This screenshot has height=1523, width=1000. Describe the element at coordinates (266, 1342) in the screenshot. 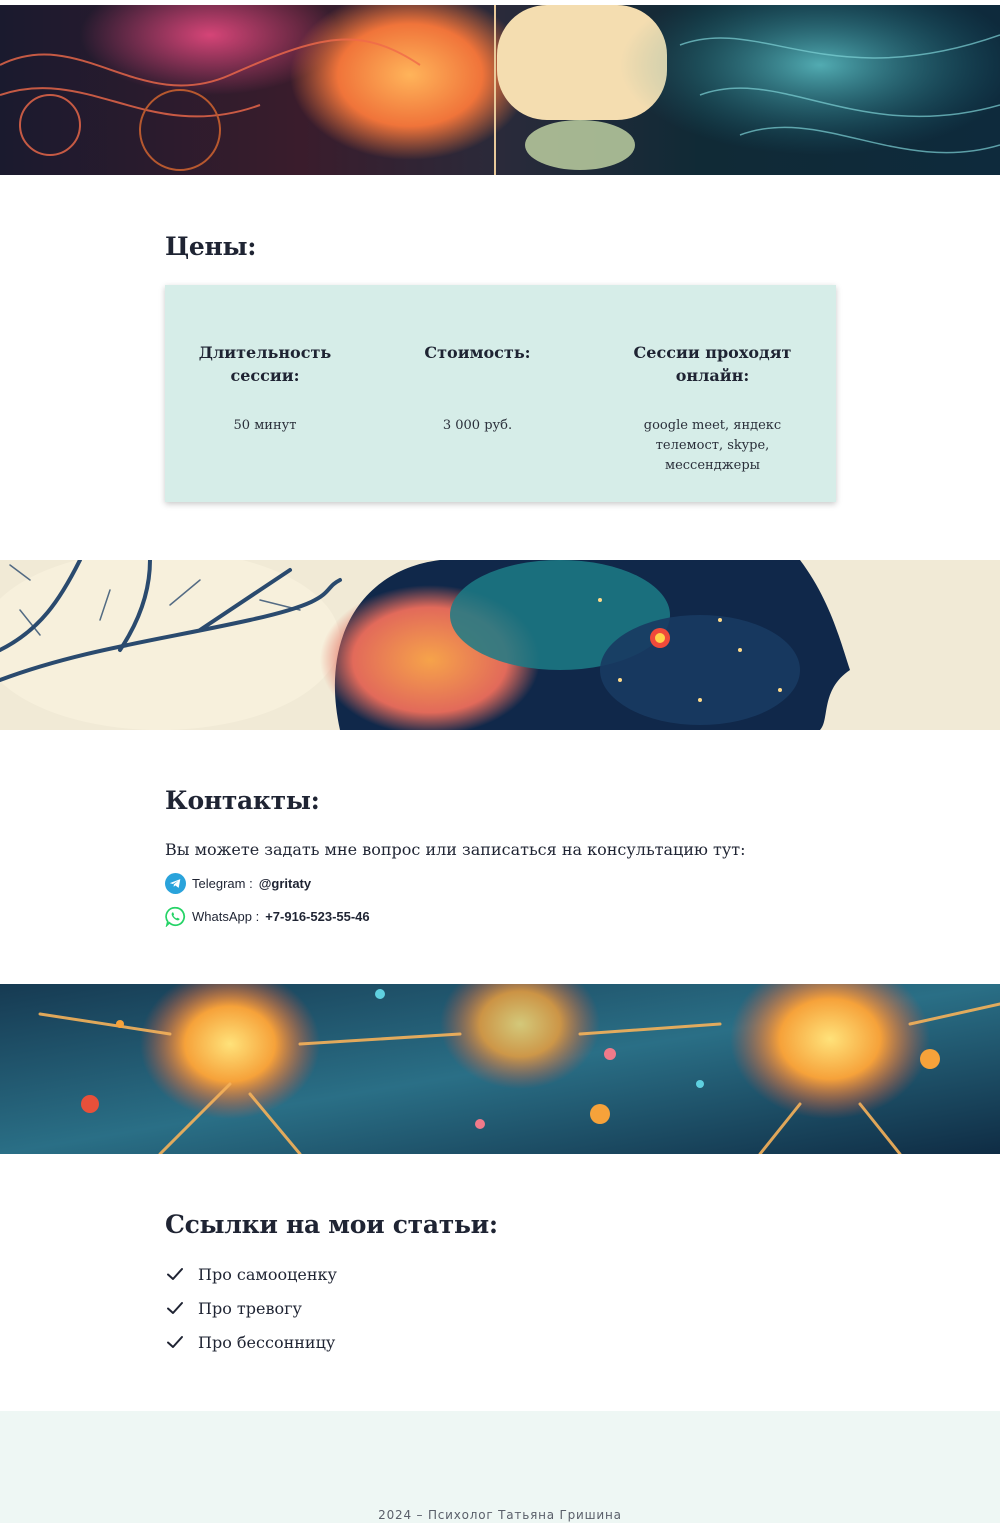

I see `article-link-label: Про бессонницу` at that location.